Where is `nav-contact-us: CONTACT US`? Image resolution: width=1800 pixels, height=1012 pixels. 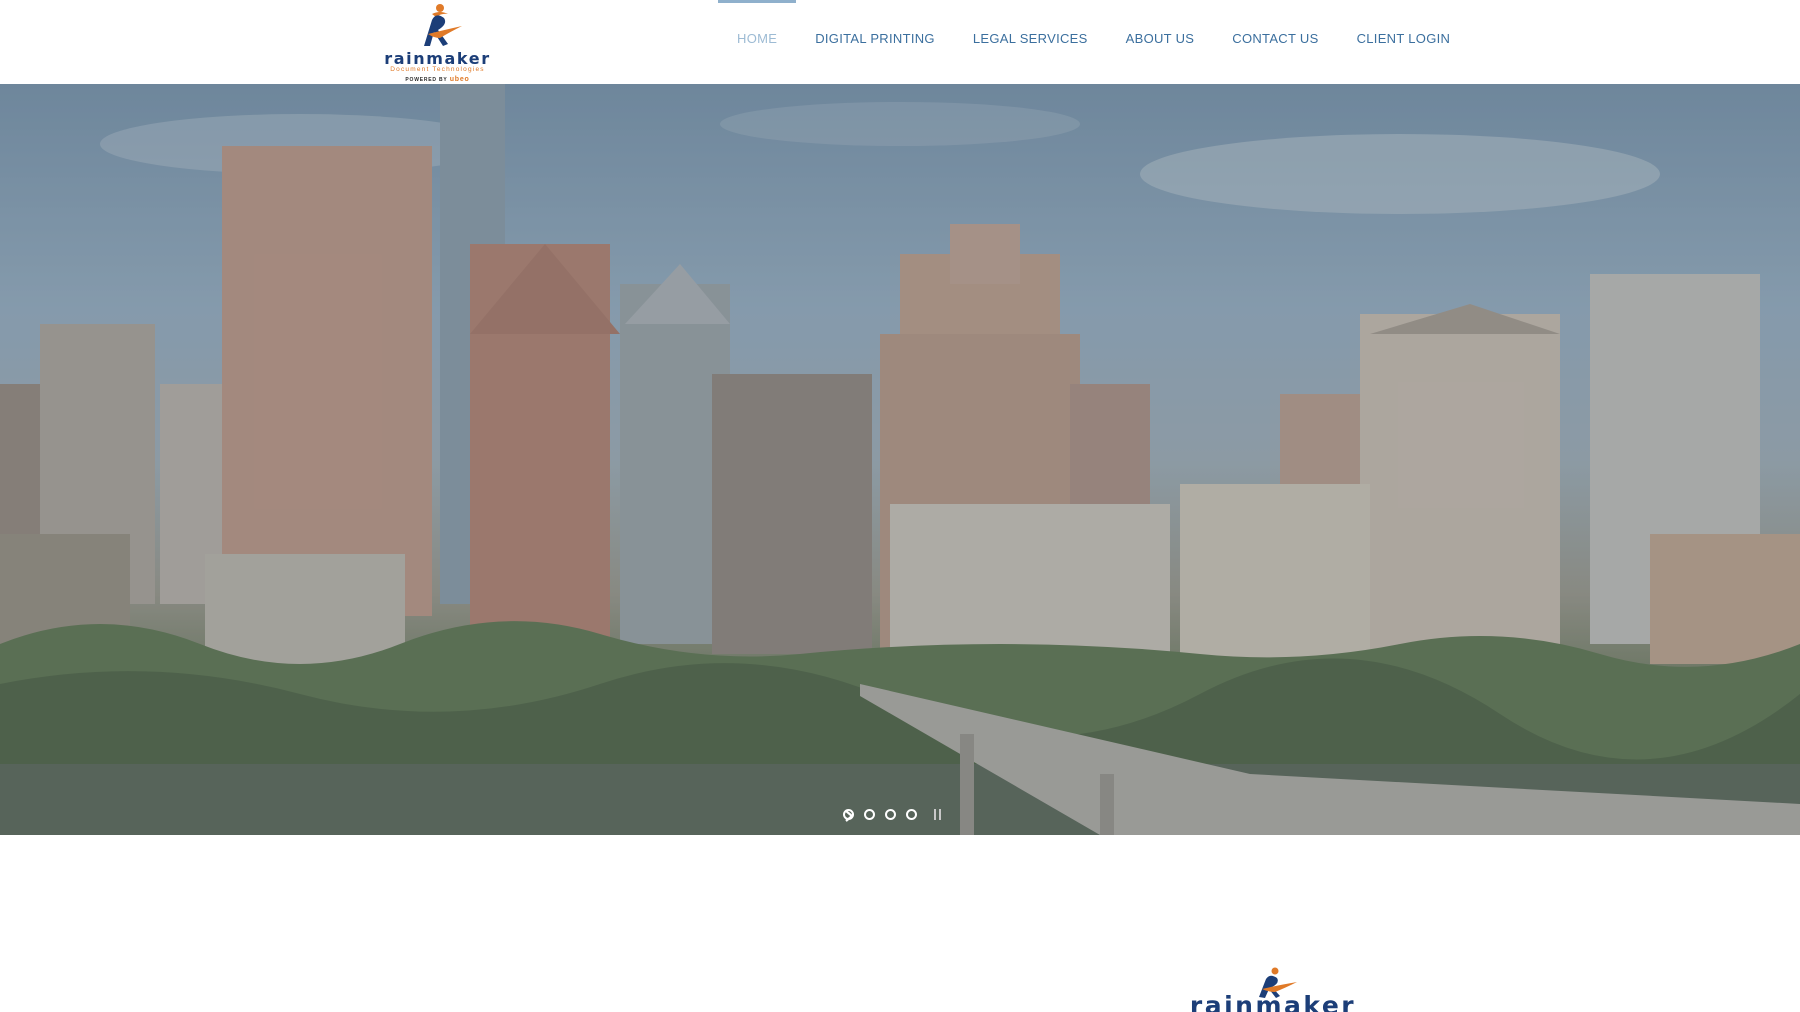
nav-contact-us: CONTACT US is located at coordinates (1275, 42).